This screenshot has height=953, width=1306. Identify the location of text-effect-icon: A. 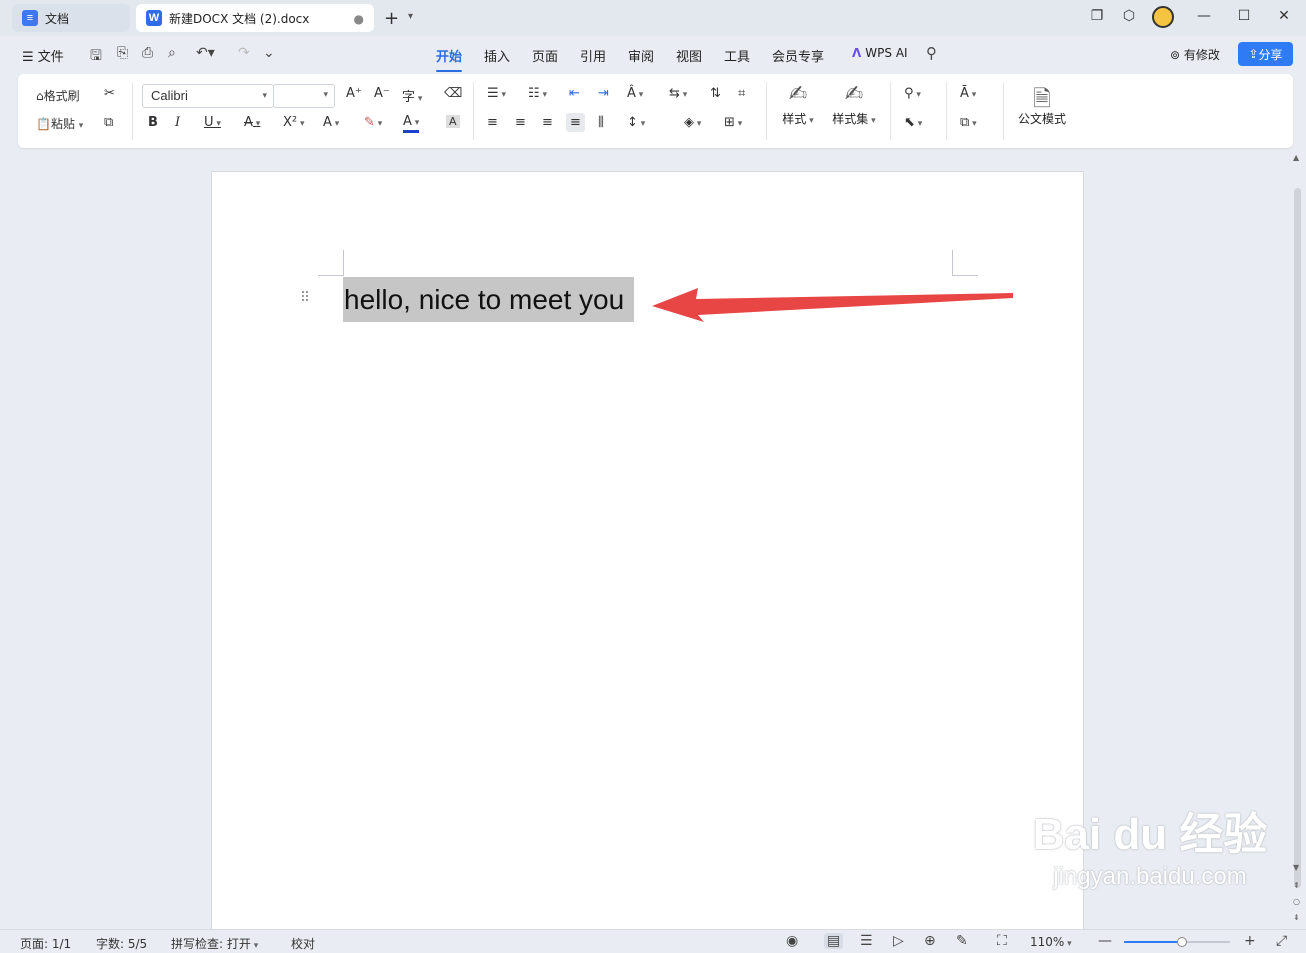
(331, 122).